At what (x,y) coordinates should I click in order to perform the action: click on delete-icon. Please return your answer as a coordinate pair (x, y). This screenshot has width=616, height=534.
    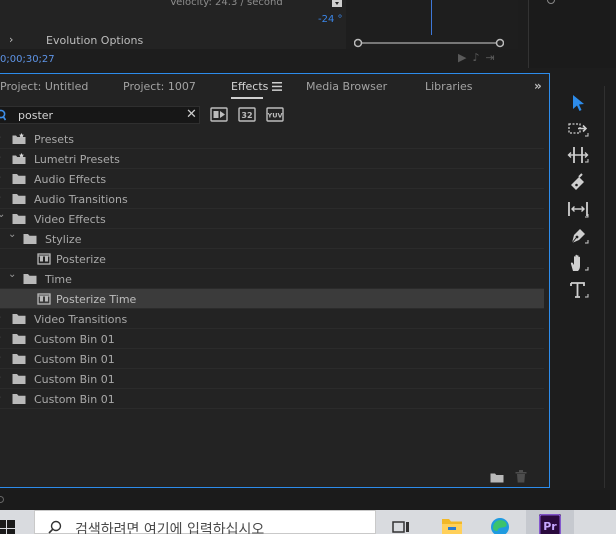
    Looking at the image, I should click on (521, 476).